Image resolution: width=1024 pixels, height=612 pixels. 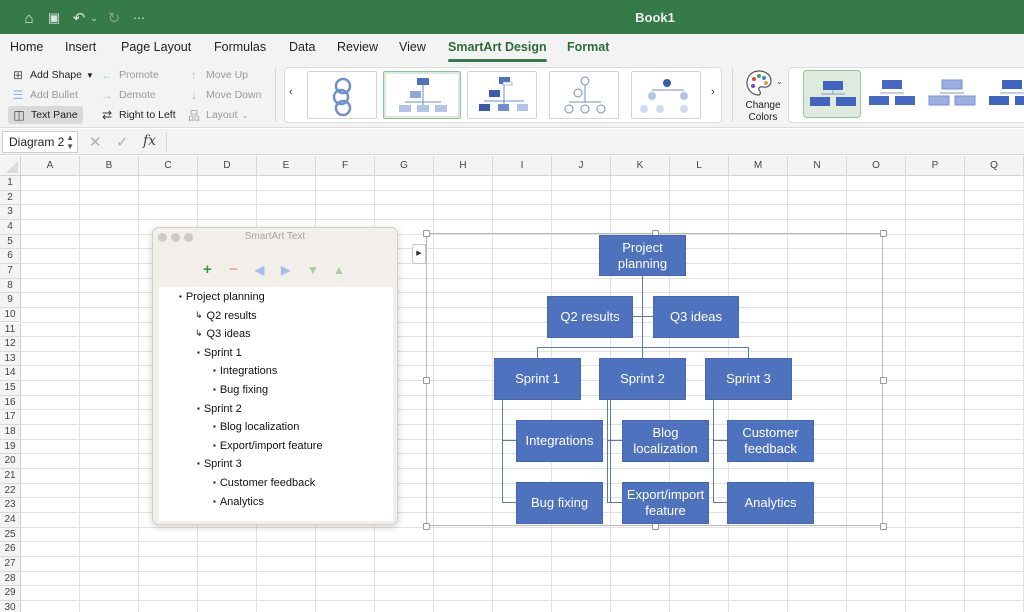 I want to click on column-header: M, so click(x=758, y=166).